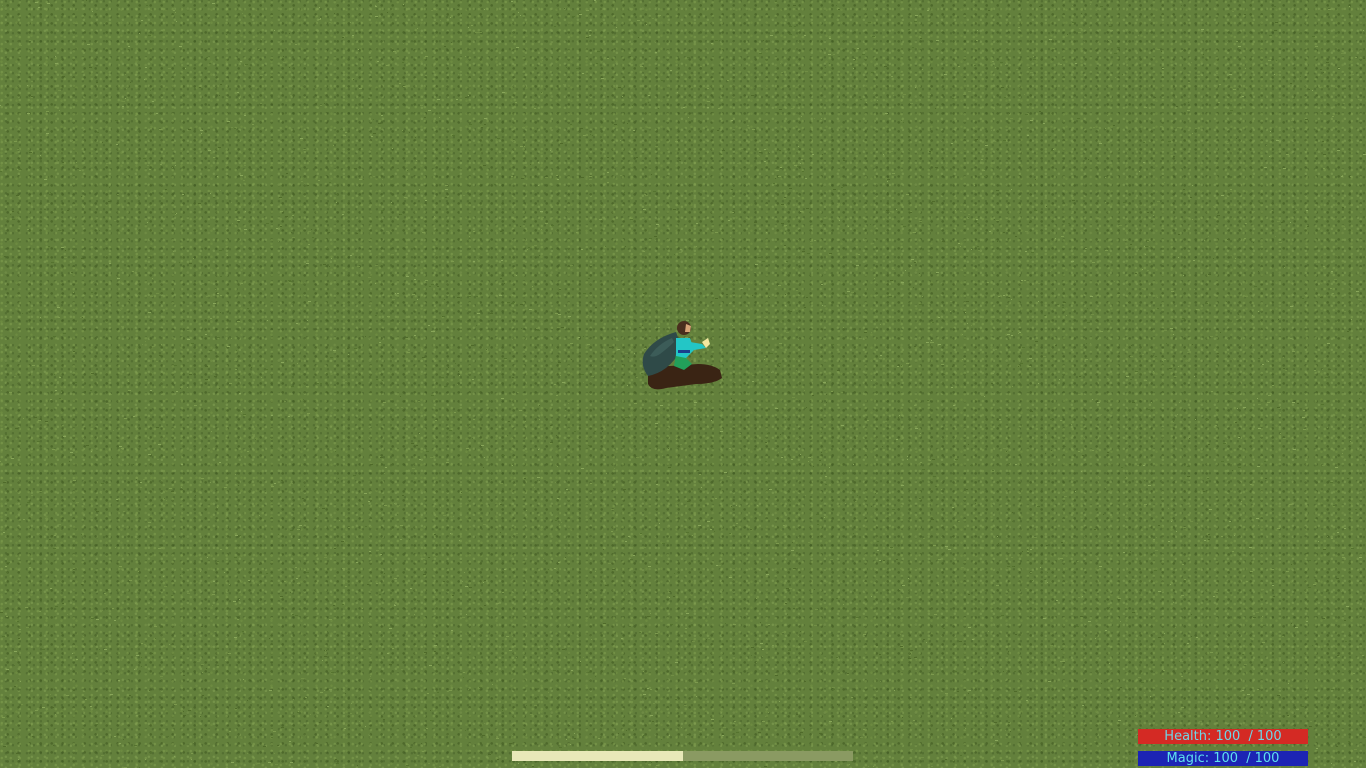 Image resolution: width=1366 pixels, height=768 pixels. Describe the element at coordinates (1188, 736) in the screenshot. I see `health-label: Health:` at that location.